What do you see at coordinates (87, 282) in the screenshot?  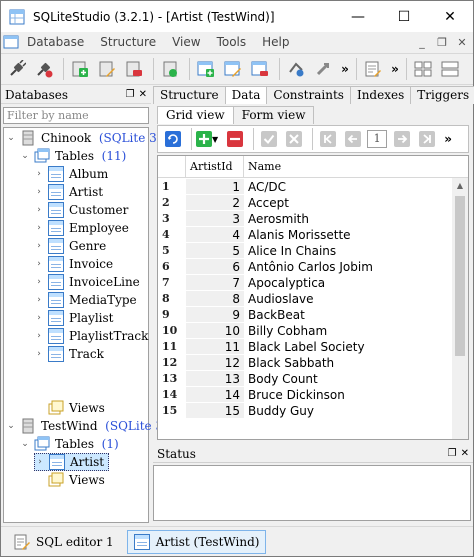 I see `tree-node-table: › InvoiceLine` at bounding box center [87, 282].